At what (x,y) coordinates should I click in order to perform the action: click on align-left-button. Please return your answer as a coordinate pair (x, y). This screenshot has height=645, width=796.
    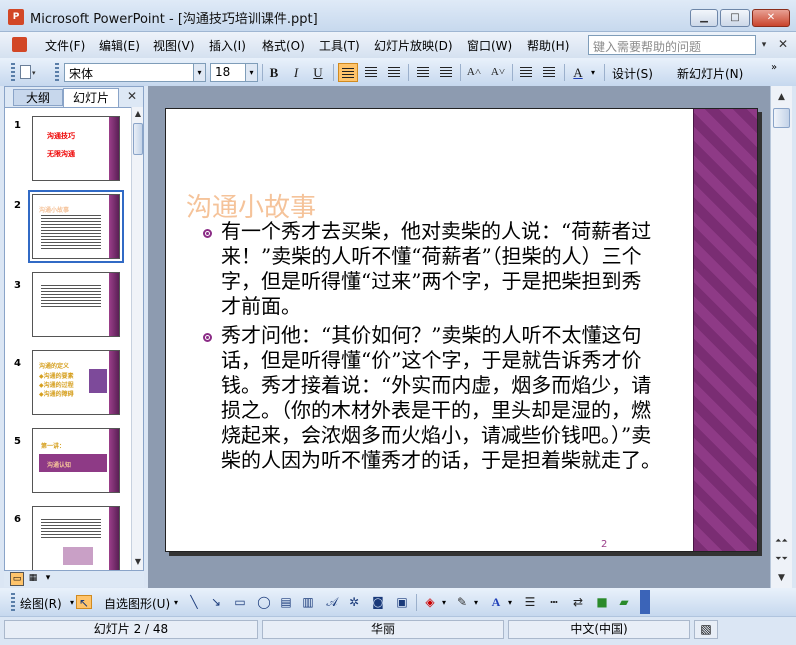
    Looking at the image, I should click on (348, 72).